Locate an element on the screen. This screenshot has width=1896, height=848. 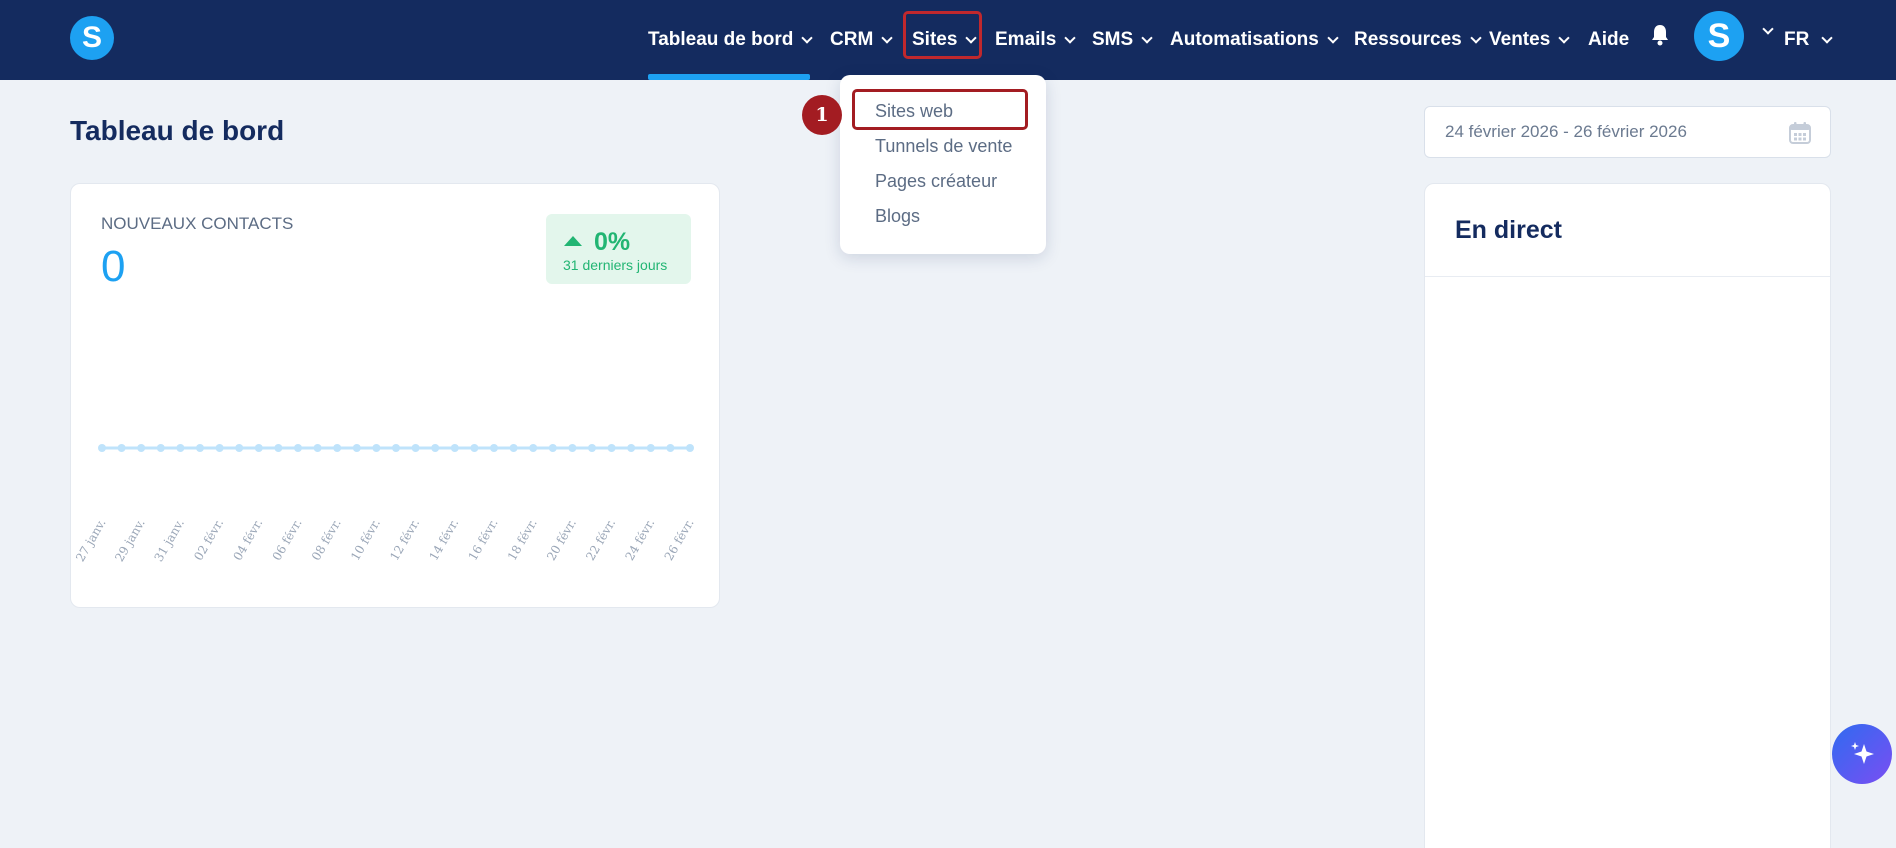
x-tick-label: 27 janv. is located at coordinates (91, 541).